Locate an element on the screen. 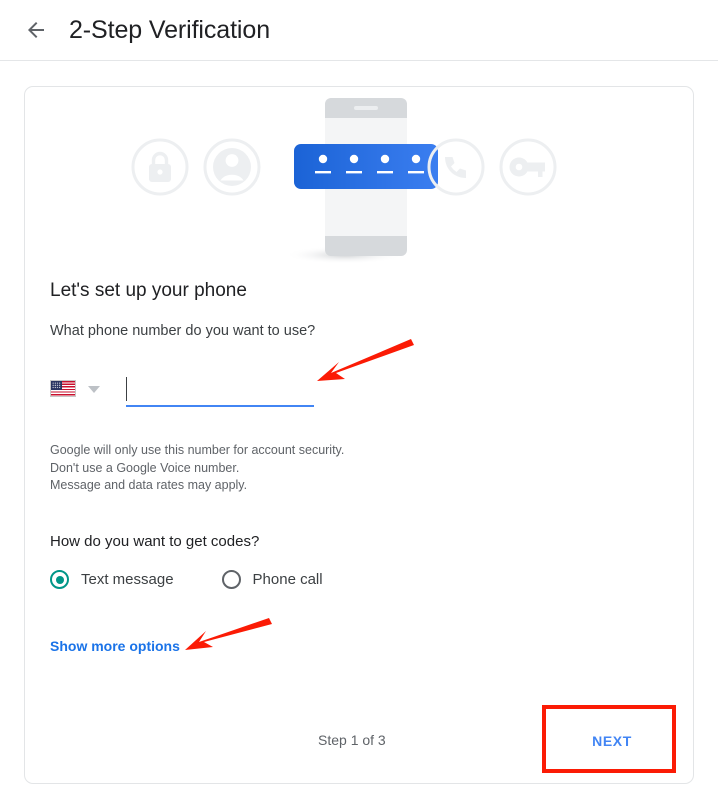 This screenshot has width=718, height=809. phone-input-row is located at coordinates (200, 393).